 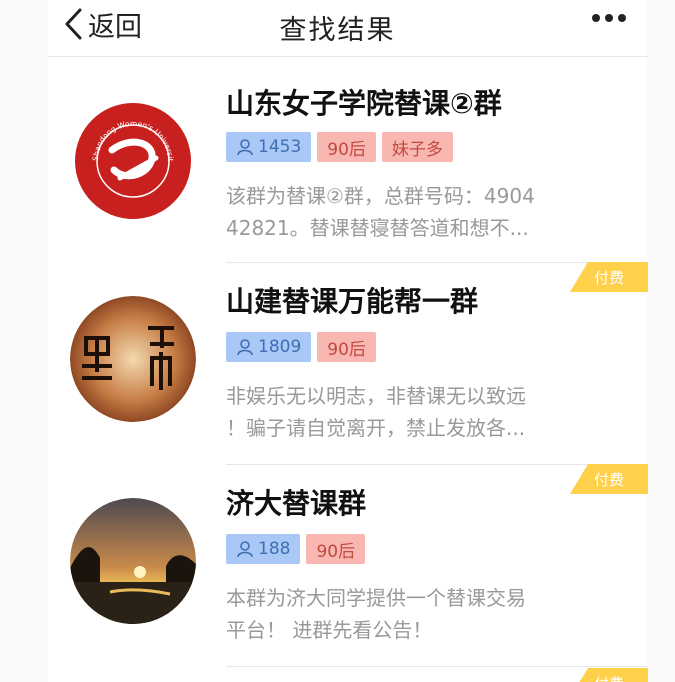 What do you see at coordinates (329, 630) in the screenshot?
I see `description-line: 平台！ 进群先看公告！` at bounding box center [329, 630].